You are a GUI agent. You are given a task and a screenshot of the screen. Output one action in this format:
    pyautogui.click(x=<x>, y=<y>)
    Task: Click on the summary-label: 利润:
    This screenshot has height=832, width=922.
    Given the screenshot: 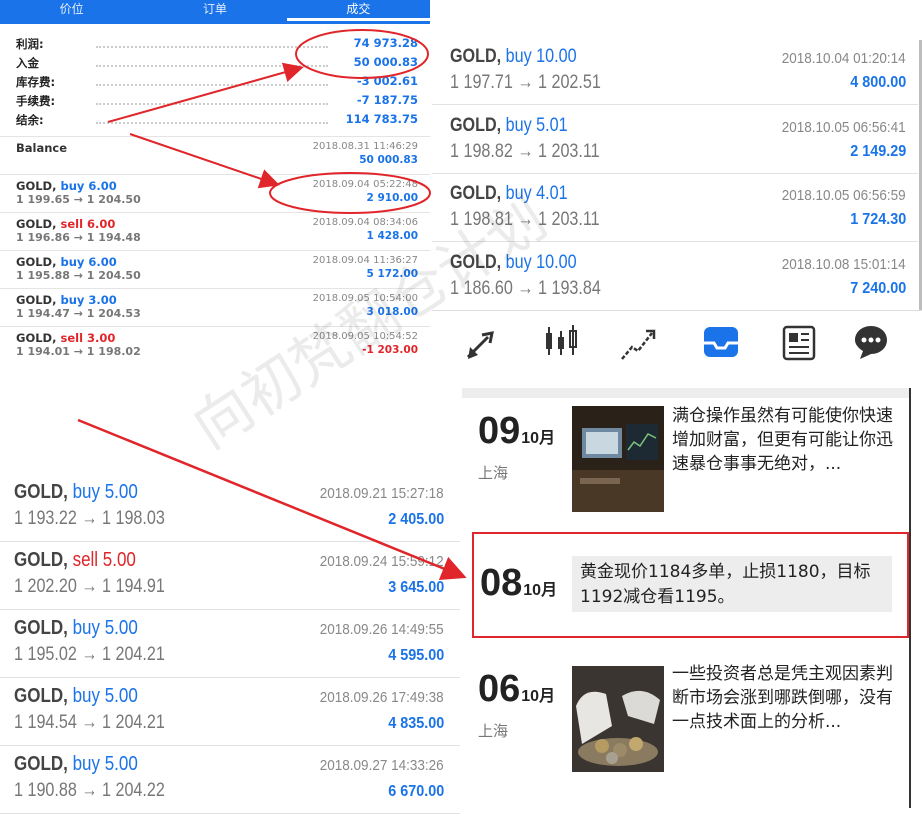 What is the action you would take?
    pyautogui.click(x=30, y=44)
    